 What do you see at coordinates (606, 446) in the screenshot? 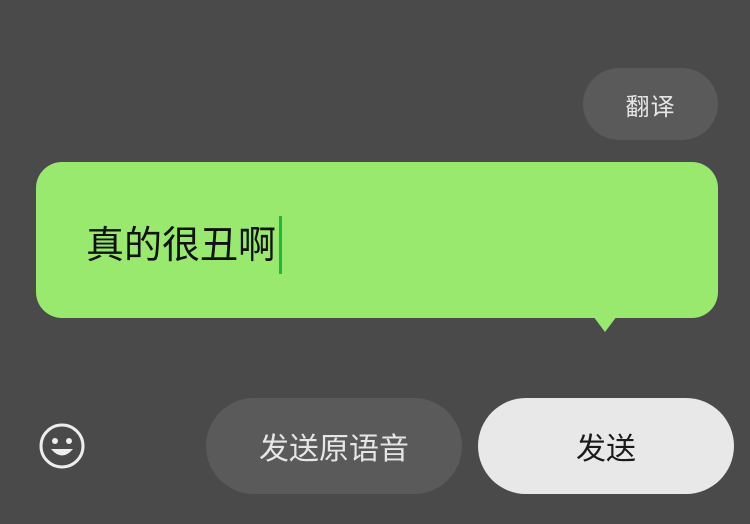
I see `send-button: 发送` at bounding box center [606, 446].